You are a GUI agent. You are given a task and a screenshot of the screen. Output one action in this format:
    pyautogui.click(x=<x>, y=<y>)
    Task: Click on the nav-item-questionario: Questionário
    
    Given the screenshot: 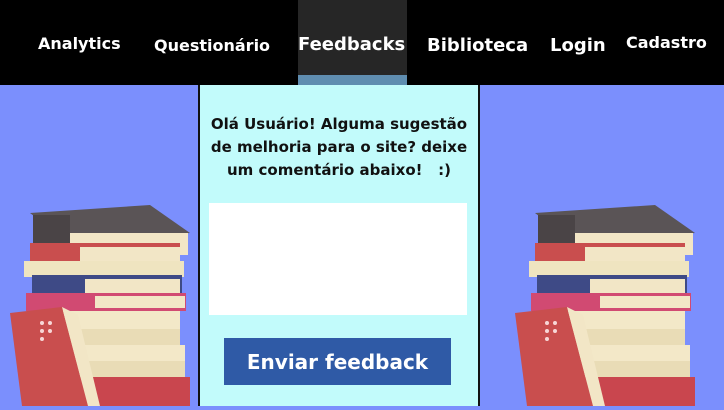 What is the action you would take?
    pyautogui.click(x=212, y=45)
    